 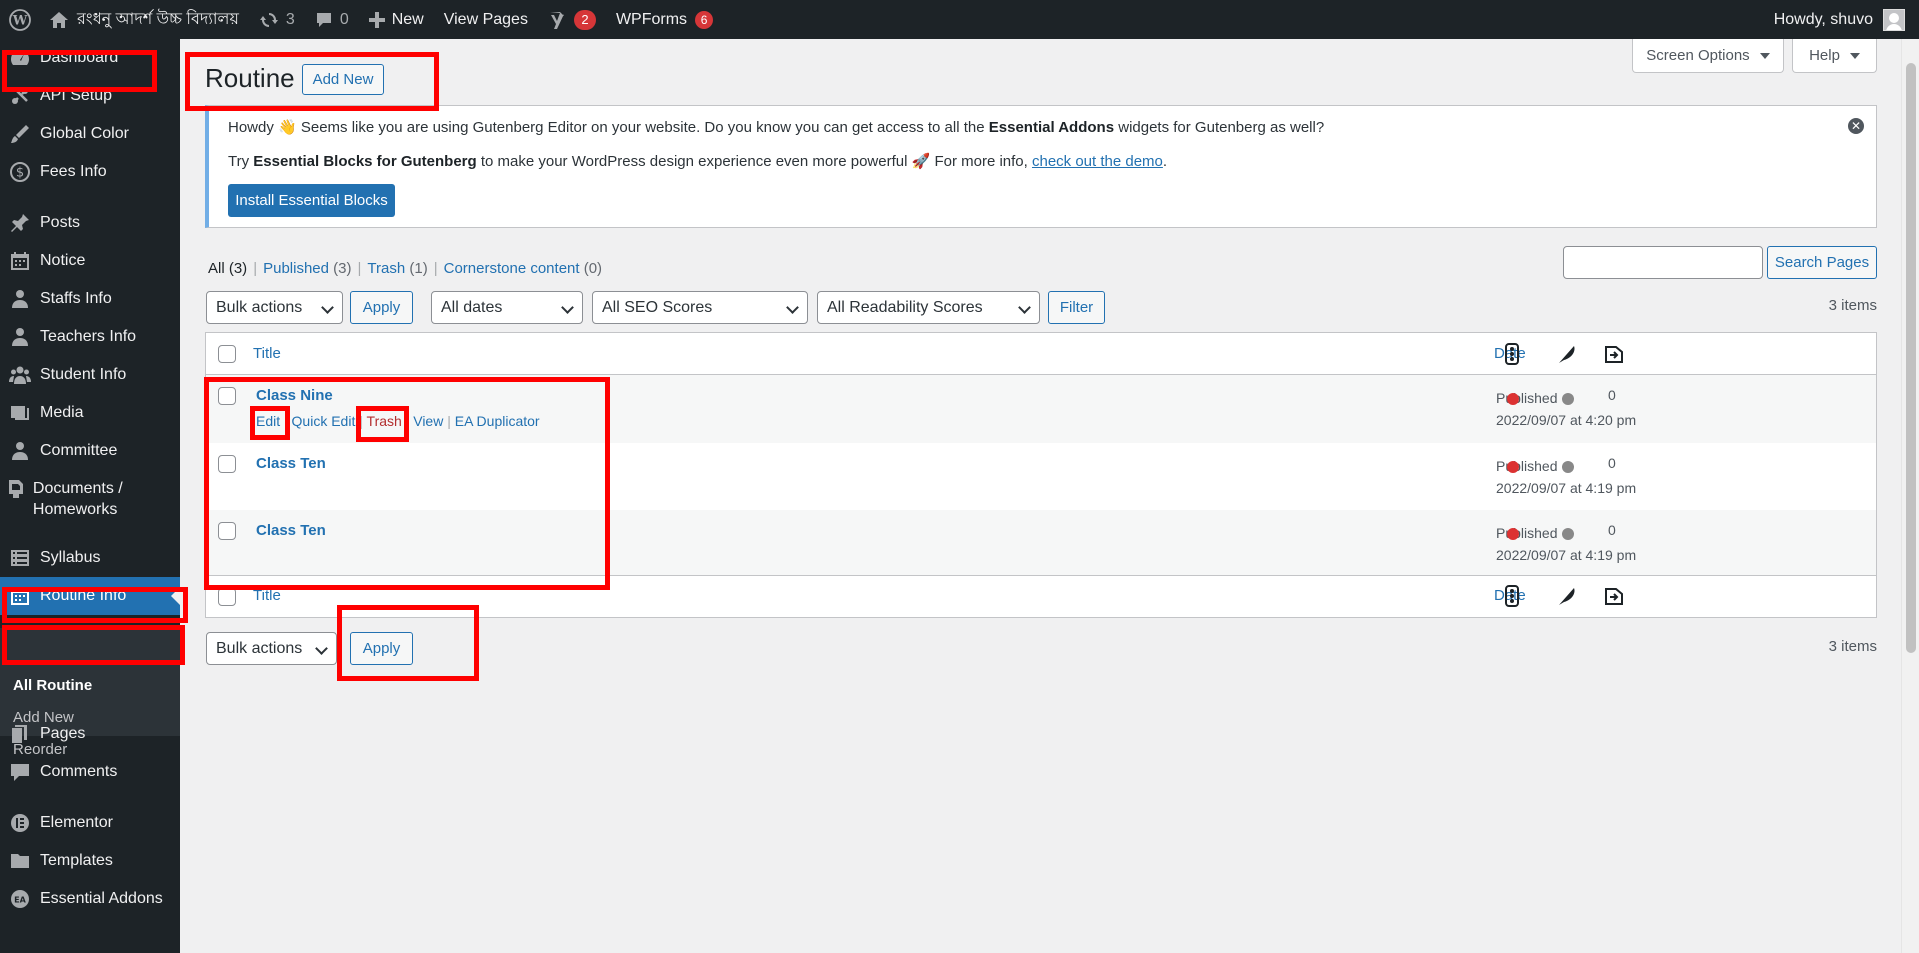 I want to click on updates-link: 3, so click(x=277, y=19).